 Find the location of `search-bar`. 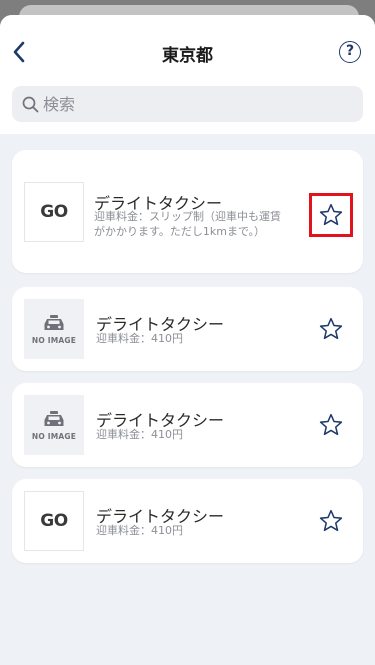

search-bar is located at coordinates (187, 104).